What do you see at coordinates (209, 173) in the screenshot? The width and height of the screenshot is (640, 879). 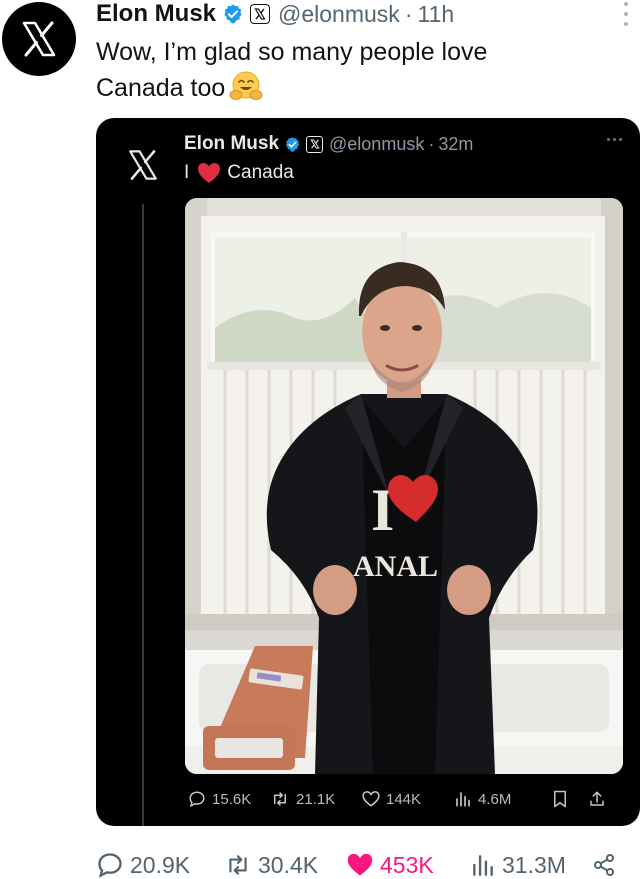 I see `red-heart-emoji-icon` at bounding box center [209, 173].